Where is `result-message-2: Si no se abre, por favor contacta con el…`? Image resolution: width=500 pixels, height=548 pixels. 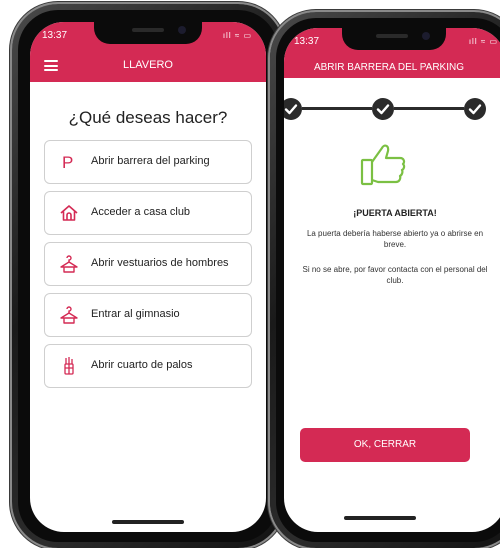
result-message-2: Si no se abre, por favor contacta con el… is located at coordinates (395, 275).